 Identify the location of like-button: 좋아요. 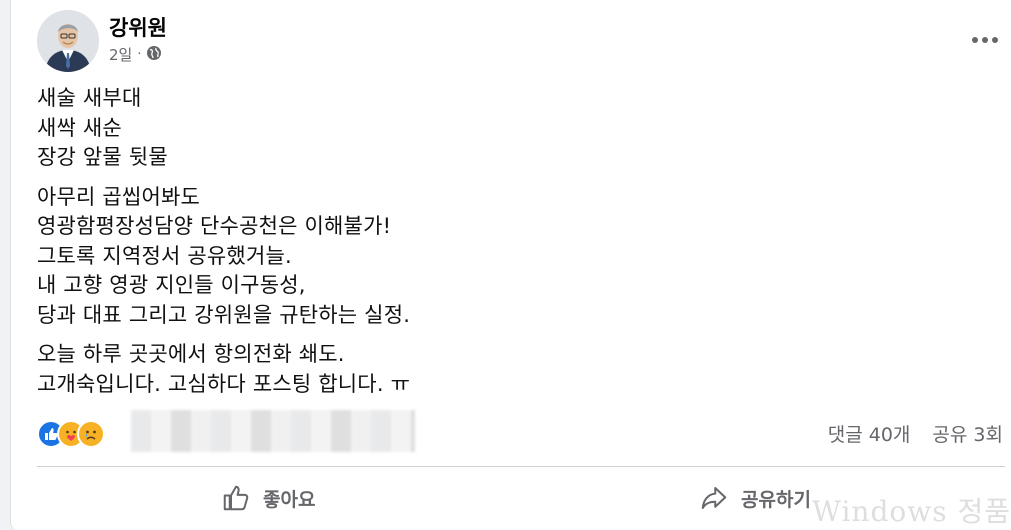
(268, 498).